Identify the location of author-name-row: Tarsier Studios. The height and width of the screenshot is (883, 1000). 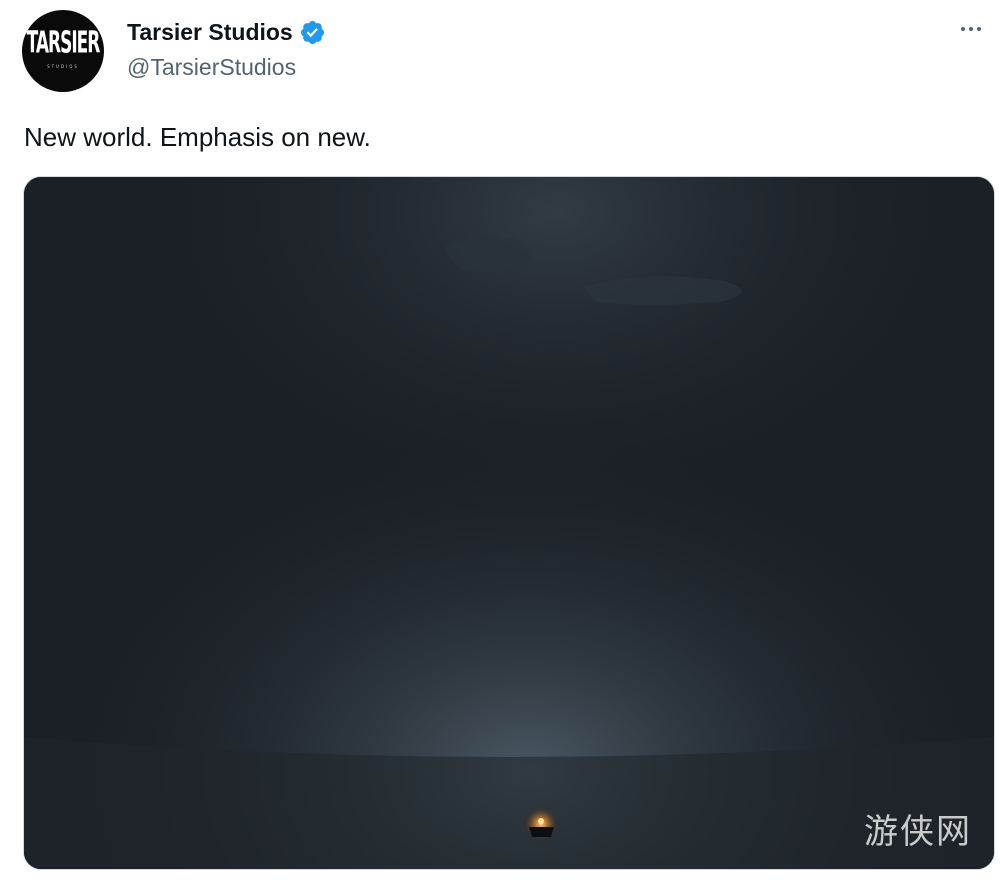
(226, 32).